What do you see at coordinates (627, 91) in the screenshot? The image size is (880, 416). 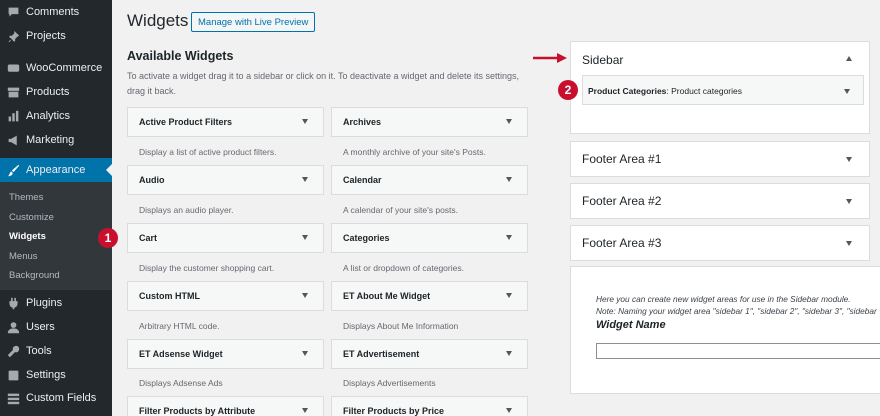 I see `sidebar-widget-name: Product Categories` at bounding box center [627, 91].